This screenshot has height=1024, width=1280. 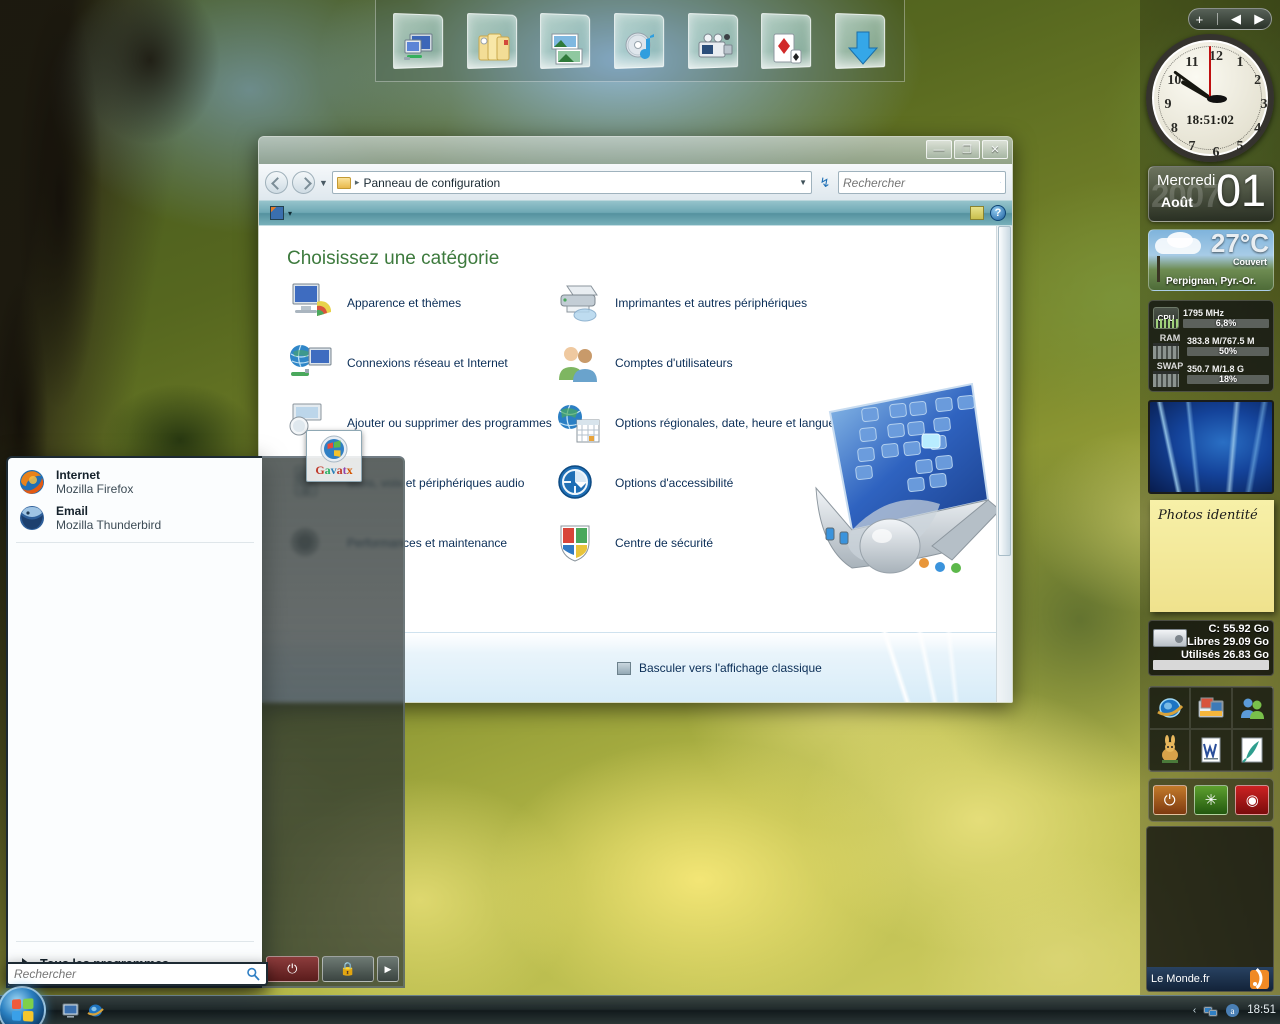 What do you see at coordinates (323, 183) in the screenshot?
I see `history-dropdown-icon: ▼` at bounding box center [323, 183].